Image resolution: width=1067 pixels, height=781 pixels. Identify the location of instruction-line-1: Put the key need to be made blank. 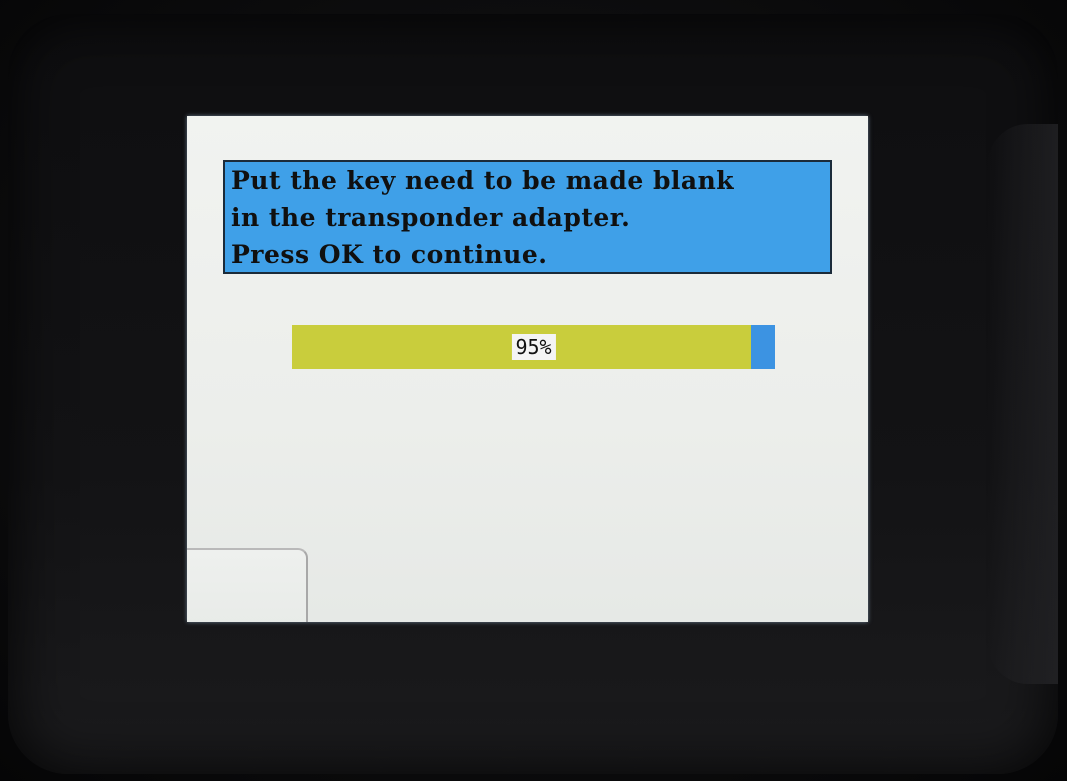
(483, 180).